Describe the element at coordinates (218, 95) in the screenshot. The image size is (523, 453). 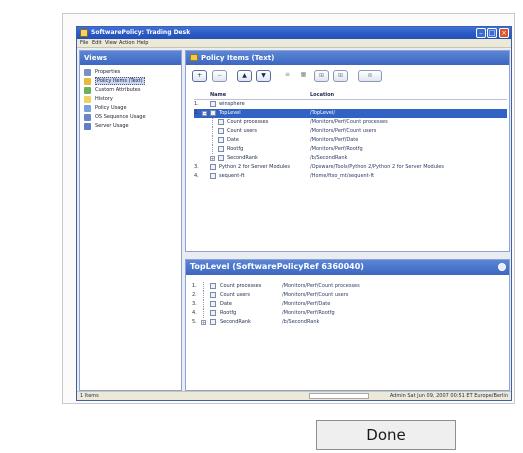
I see `column-header-name: Name` at that location.